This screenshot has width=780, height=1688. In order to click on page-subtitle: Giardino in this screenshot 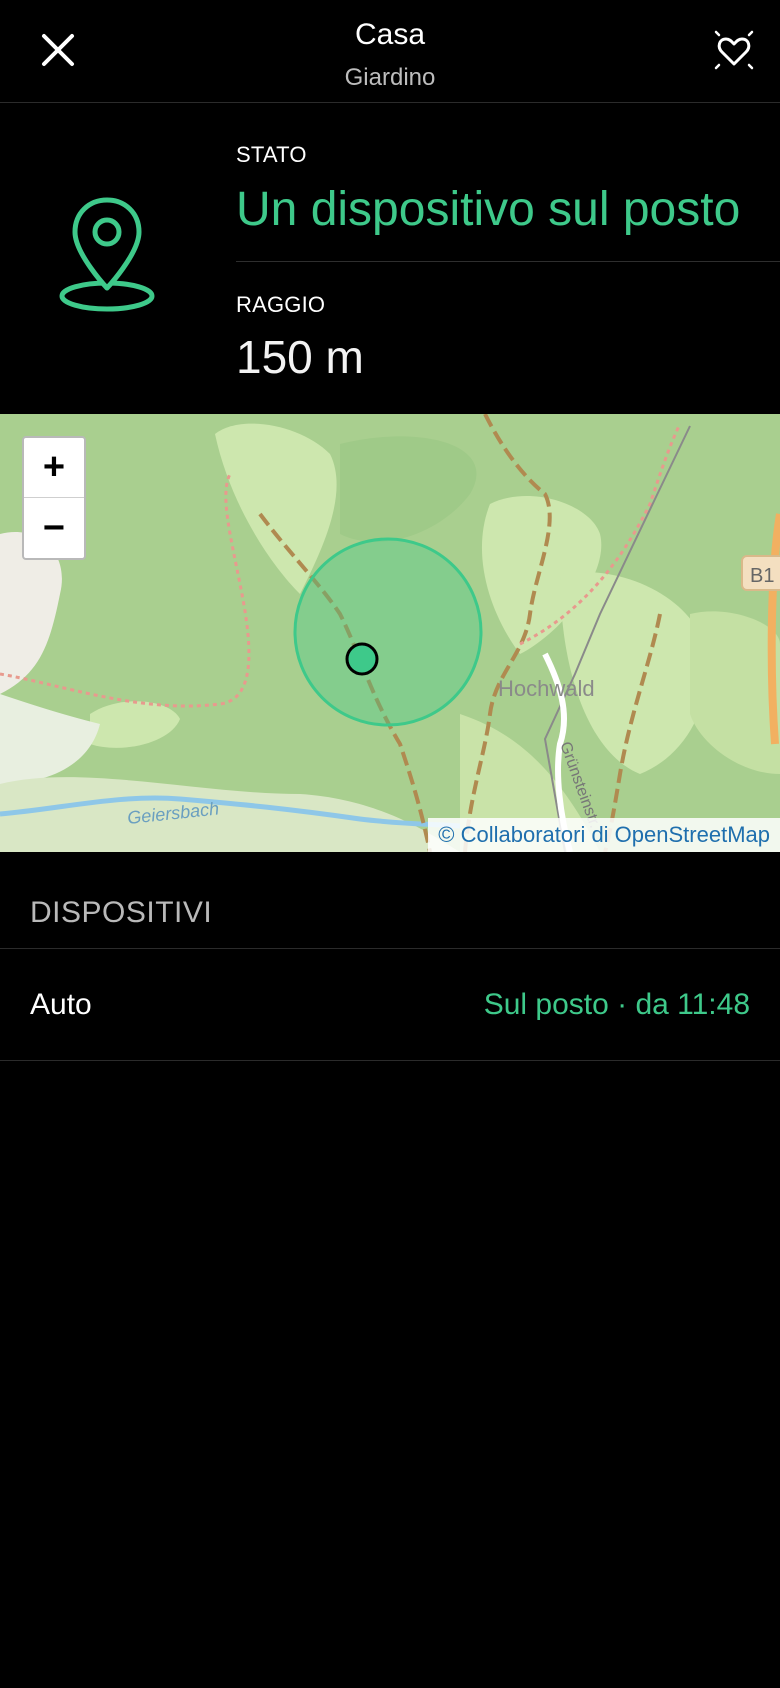, I will do `click(390, 77)`.